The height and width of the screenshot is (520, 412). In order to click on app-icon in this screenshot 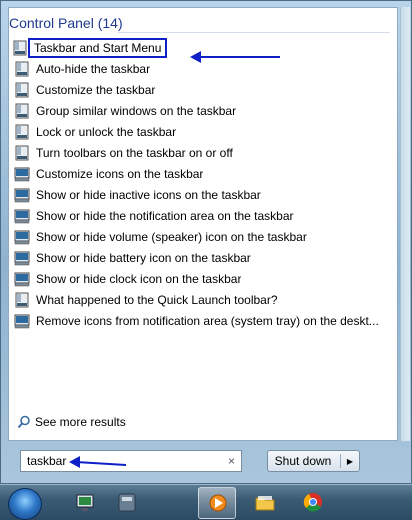, I will do `click(127, 502)`.